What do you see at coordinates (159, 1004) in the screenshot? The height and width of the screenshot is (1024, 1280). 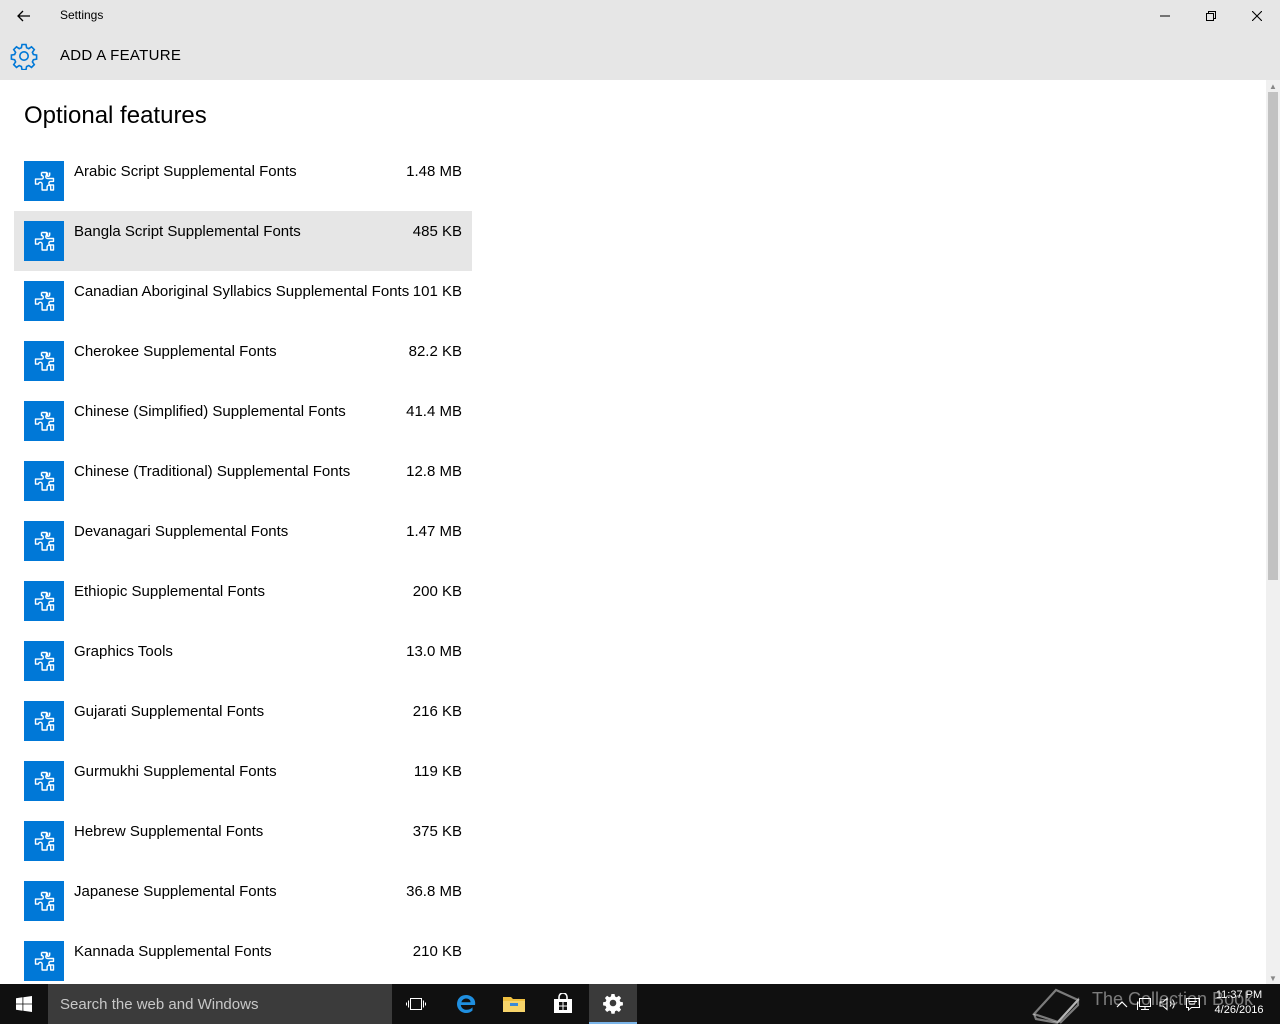 I see `search-placeholder: Search the web and Windows` at bounding box center [159, 1004].